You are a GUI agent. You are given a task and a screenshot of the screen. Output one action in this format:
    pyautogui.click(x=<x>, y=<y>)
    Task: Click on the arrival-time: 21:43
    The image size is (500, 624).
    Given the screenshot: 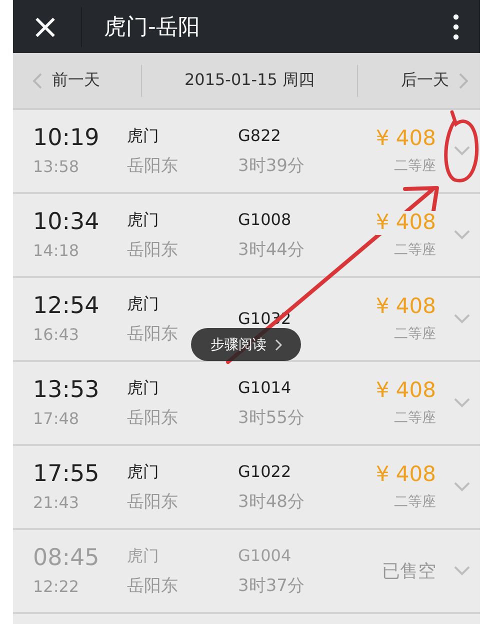 What is the action you would take?
    pyautogui.click(x=56, y=502)
    